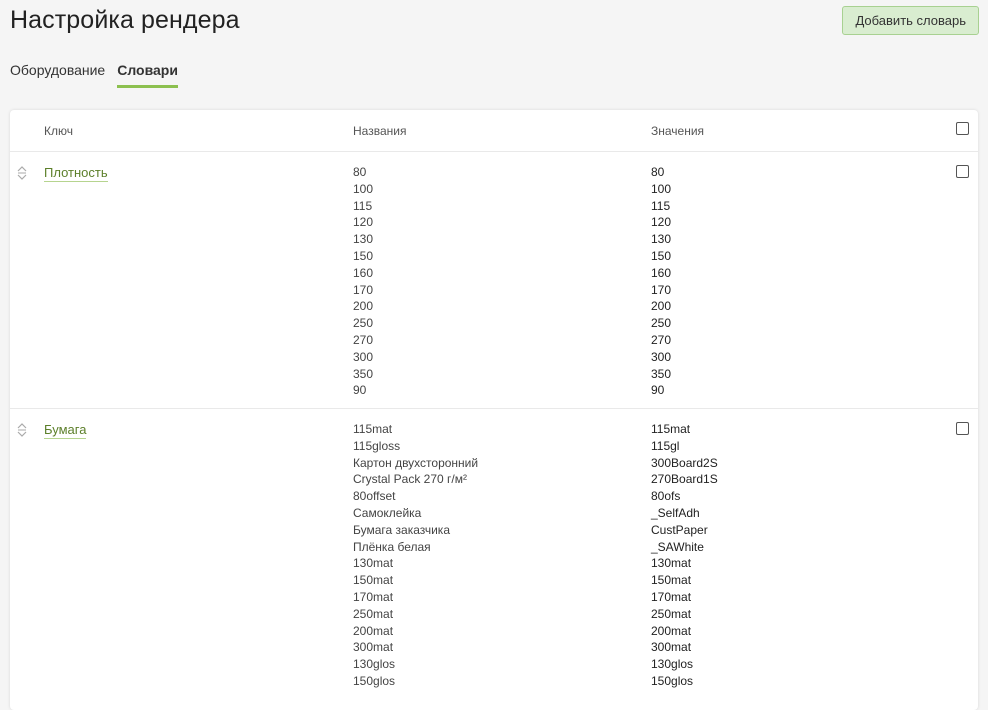  What do you see at coordinates (675, 512) in the screenshot?
I see `list-item: _SelfAdh` at bounding box center [675, 512].